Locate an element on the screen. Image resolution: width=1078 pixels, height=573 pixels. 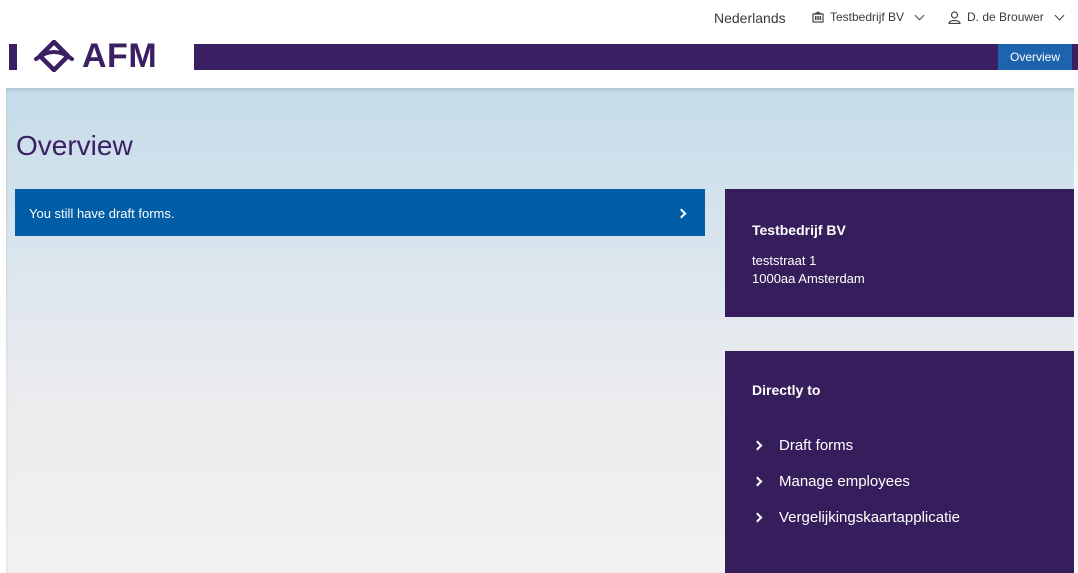
address-line-2: 1000aa Amsterdam is located at coordinates (808, 278).